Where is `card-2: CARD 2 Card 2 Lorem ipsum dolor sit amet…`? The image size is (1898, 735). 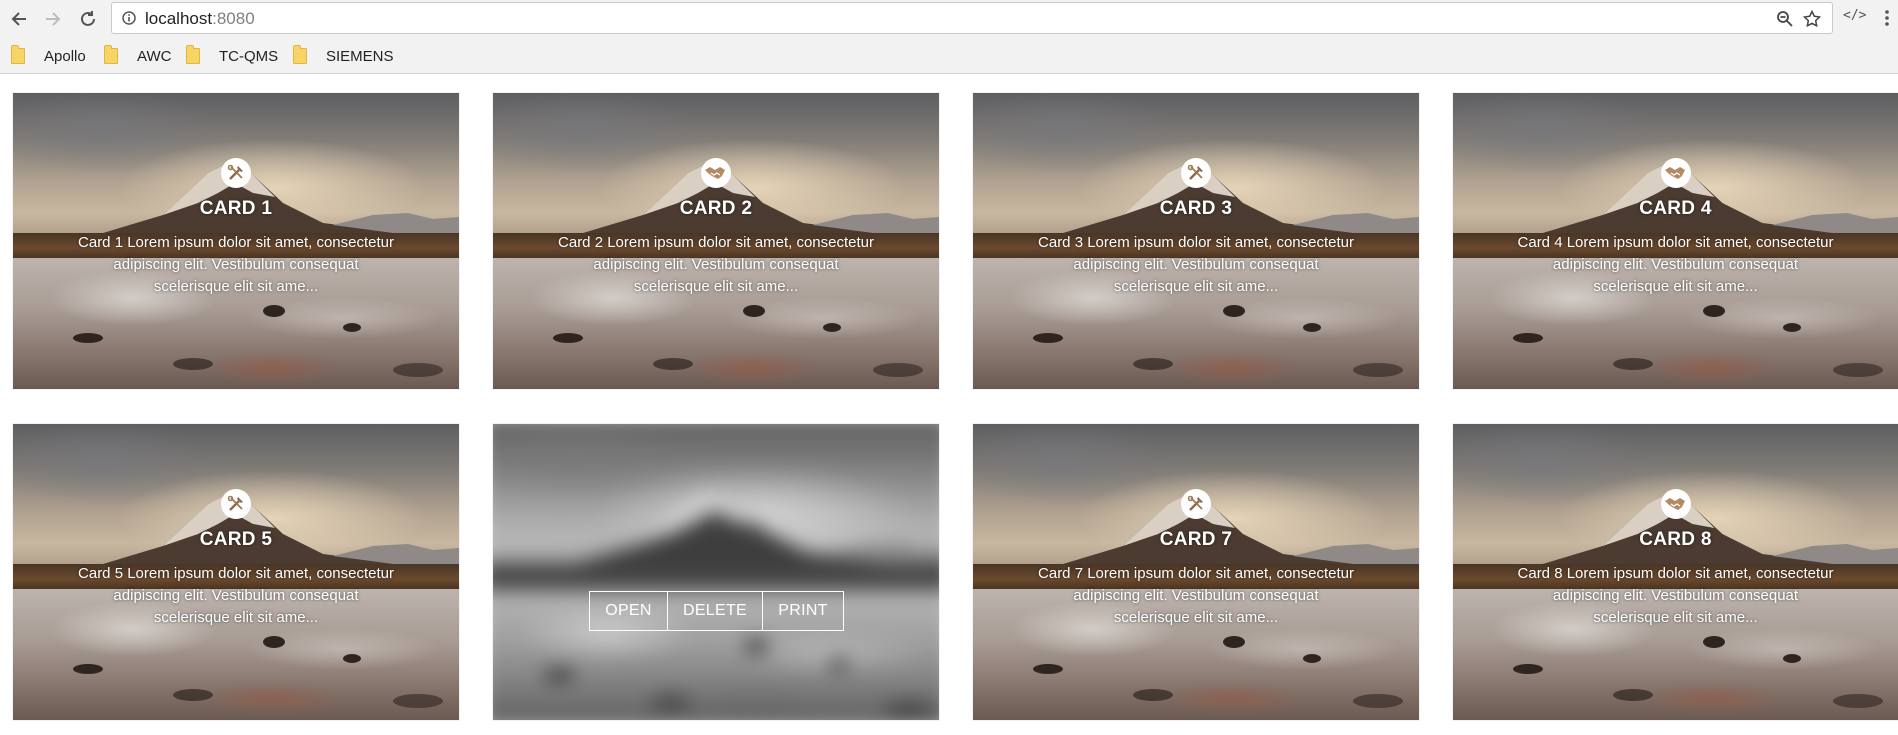 card-2: CARD 2 Card 2 Lorem ipsum dolor sit amet… is located at coordinates (716, 241).